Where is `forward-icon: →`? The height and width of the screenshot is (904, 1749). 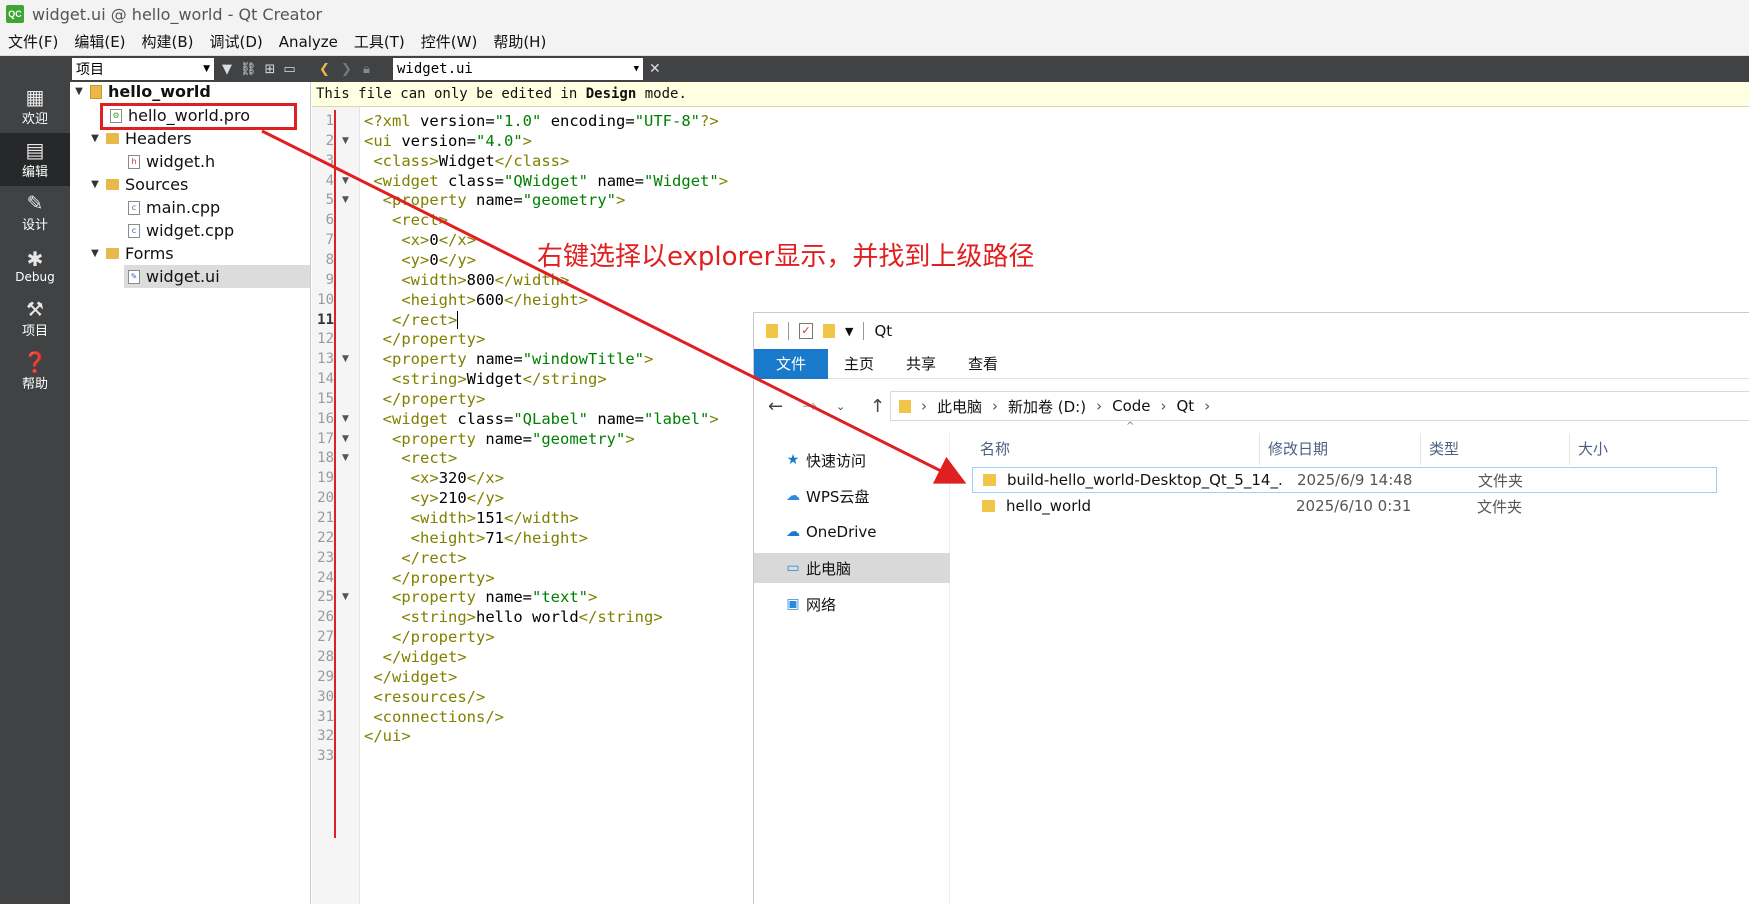
forward-icon: → is located at coordinates (812, 406).